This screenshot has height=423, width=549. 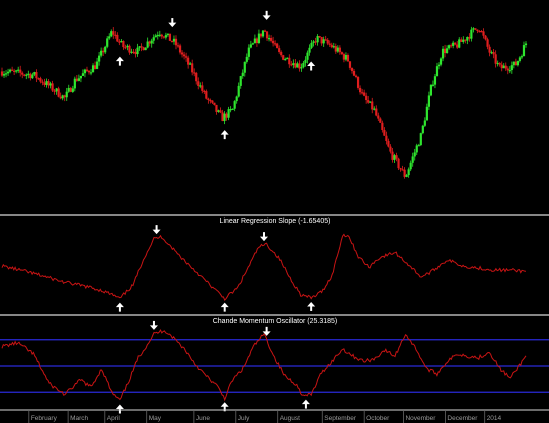 I want to click on month-label: December, so click(x=462, y=418).